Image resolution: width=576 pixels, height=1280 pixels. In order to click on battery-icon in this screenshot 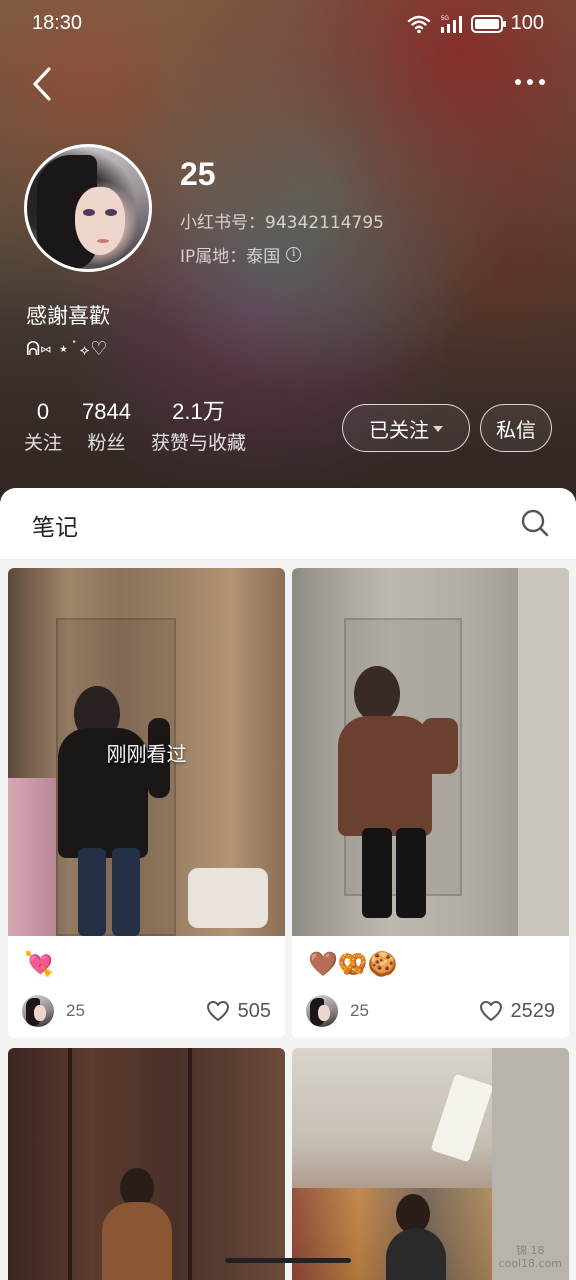, I will do `click(488, 23)`.